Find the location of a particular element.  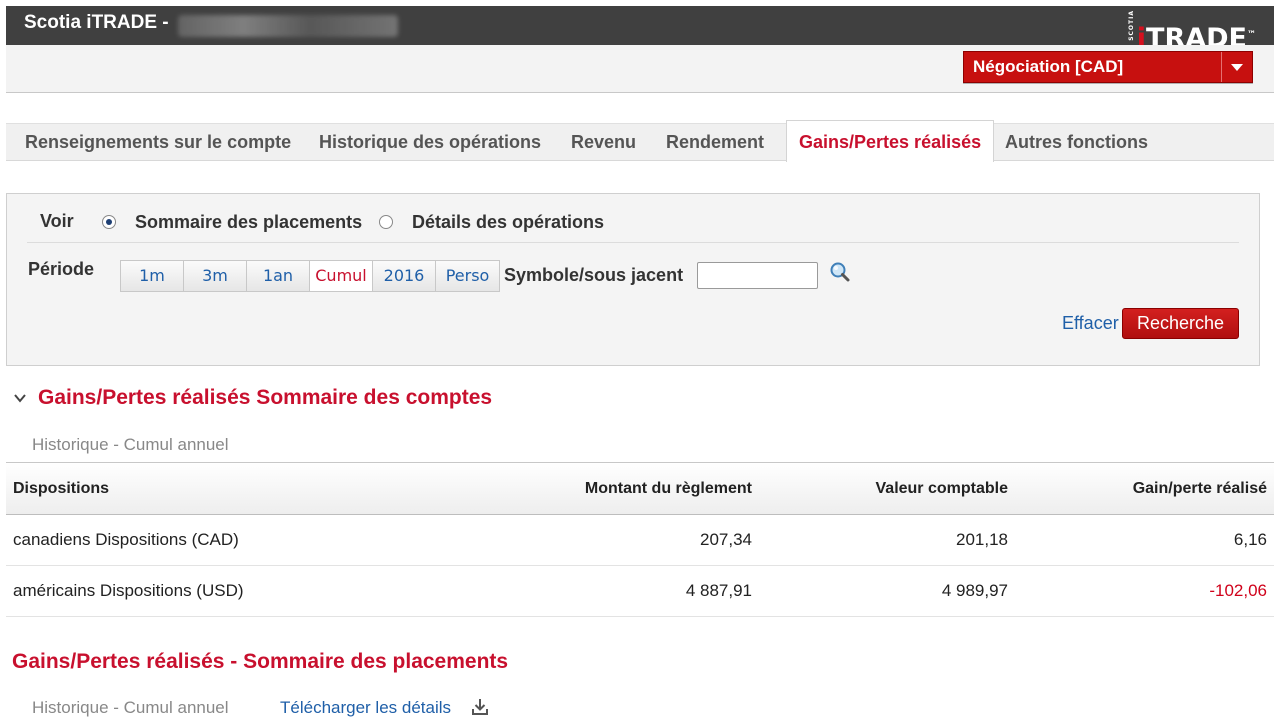

symbol-input is located at coordinates (757, 275).